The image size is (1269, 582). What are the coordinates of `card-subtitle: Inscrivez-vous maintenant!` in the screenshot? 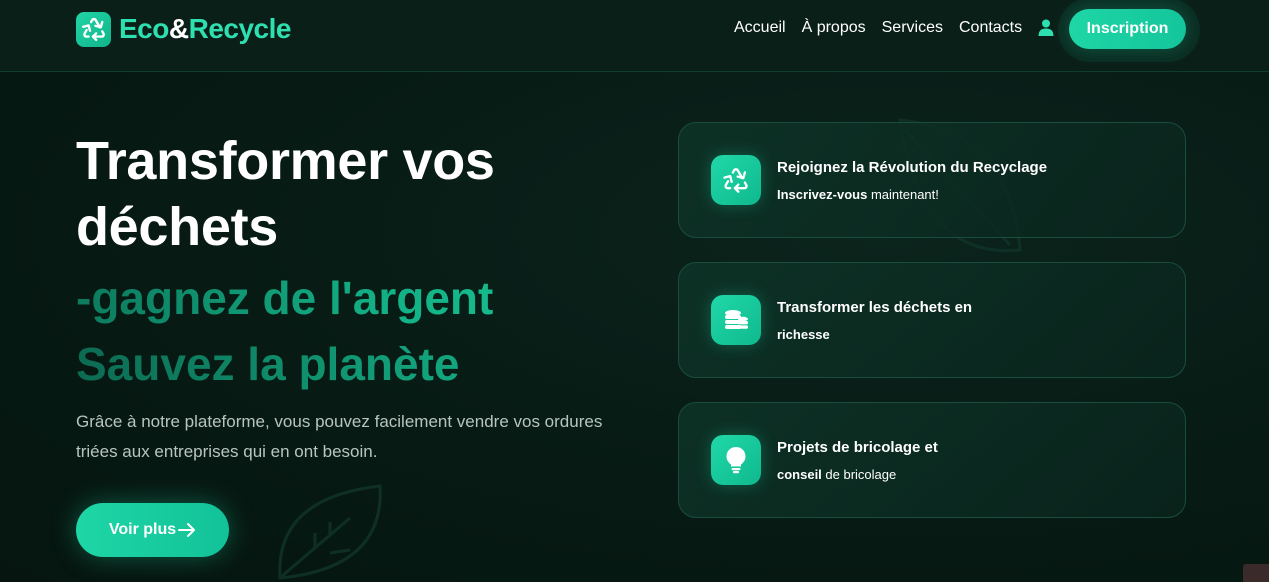 It's located at (858, 194).